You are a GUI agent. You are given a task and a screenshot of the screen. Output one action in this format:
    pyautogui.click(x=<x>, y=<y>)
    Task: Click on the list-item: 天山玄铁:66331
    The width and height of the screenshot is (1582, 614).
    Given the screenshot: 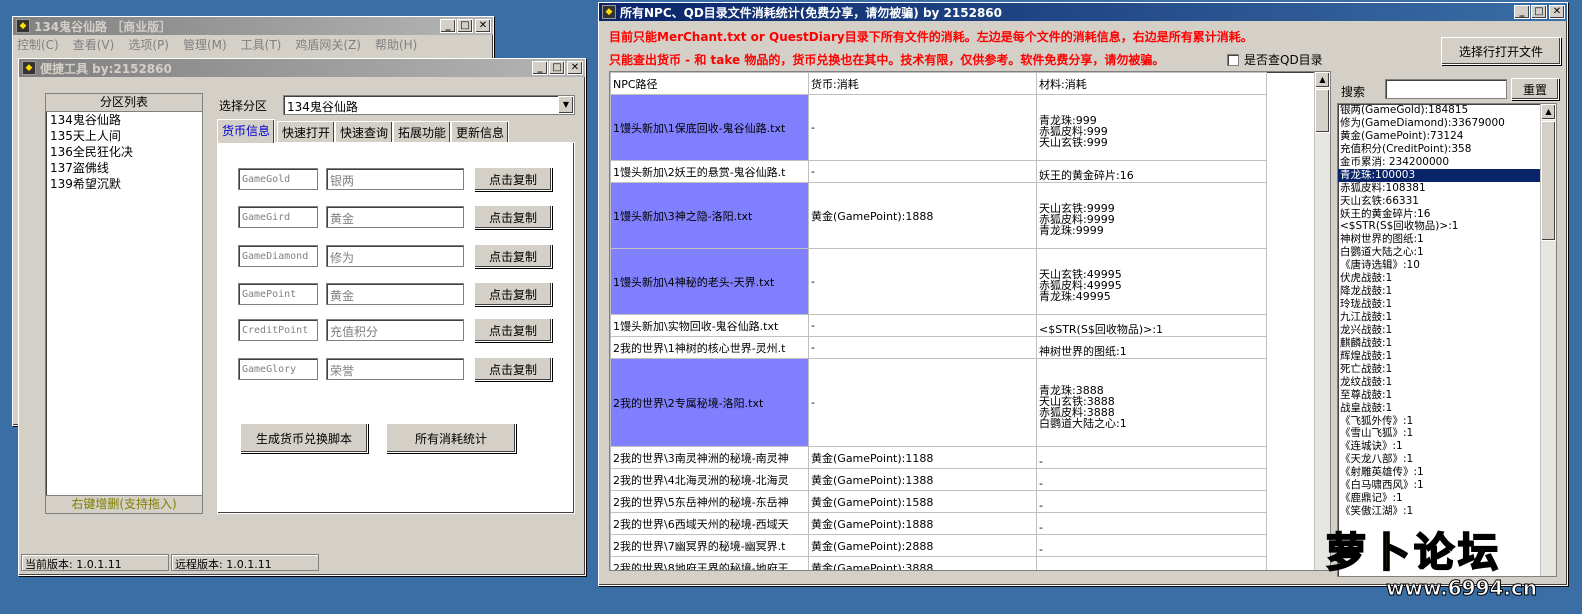 What is the action you would take?
    pyautogui.click(x=1447, y=201)
    